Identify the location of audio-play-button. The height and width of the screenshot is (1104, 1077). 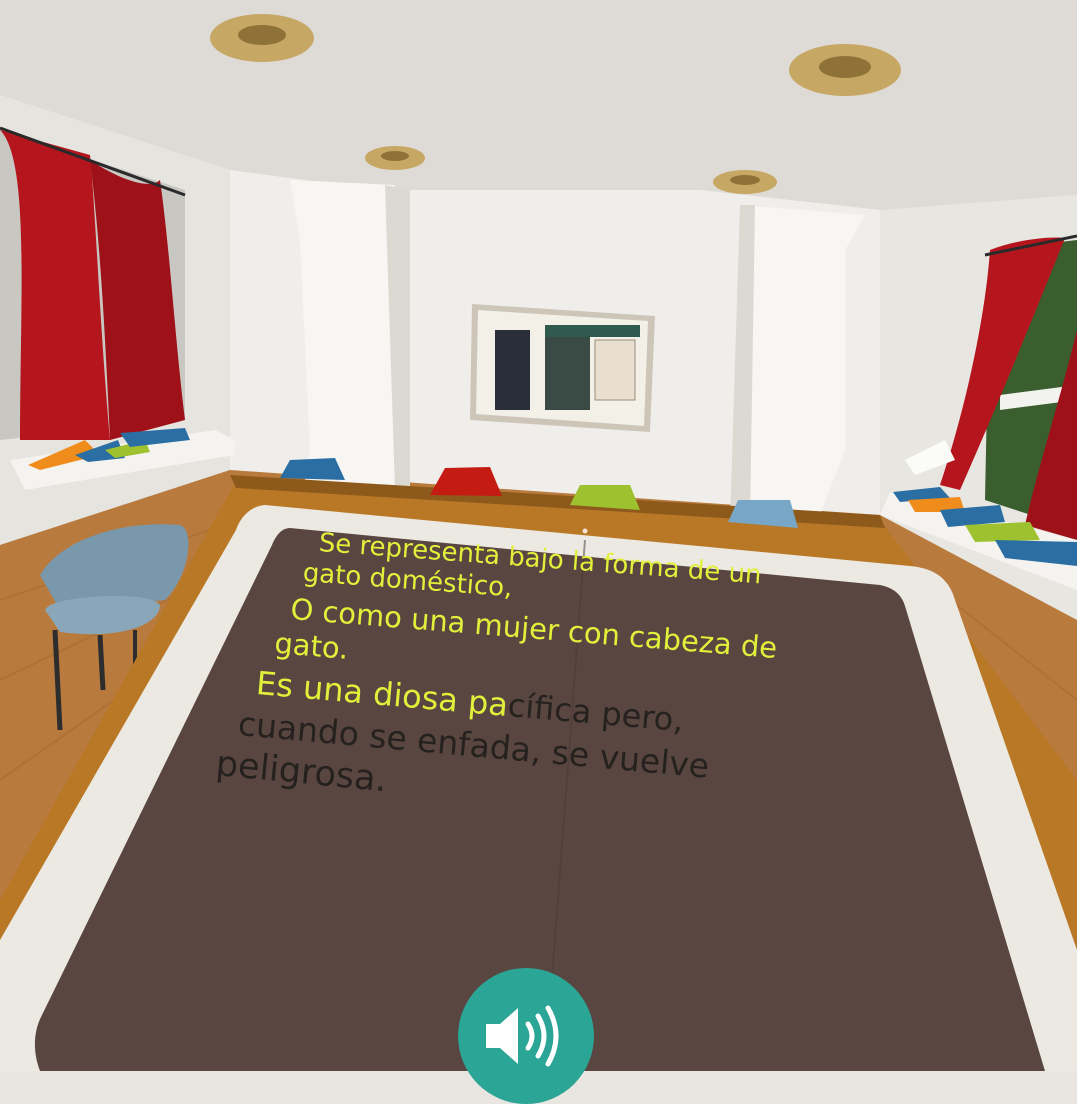
(526, 1036).